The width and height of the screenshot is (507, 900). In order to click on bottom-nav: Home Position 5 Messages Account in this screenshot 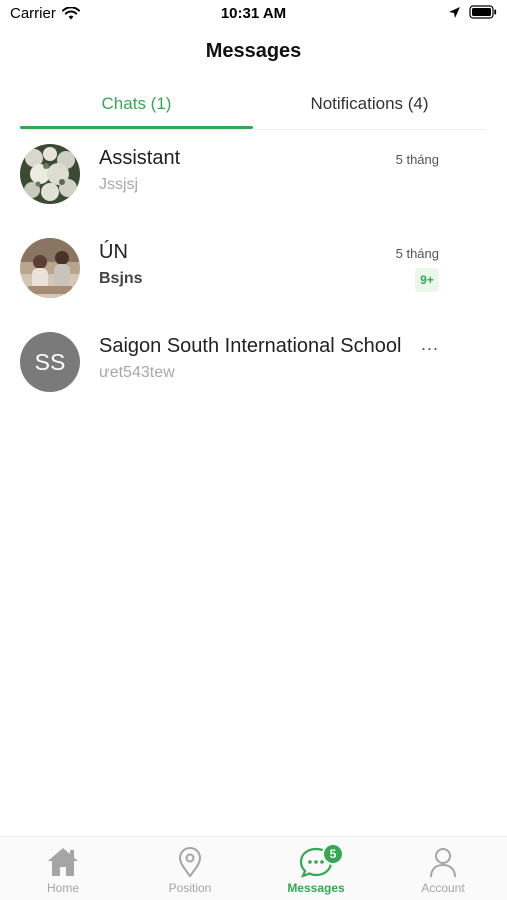, I will do `click(253, 868)`.